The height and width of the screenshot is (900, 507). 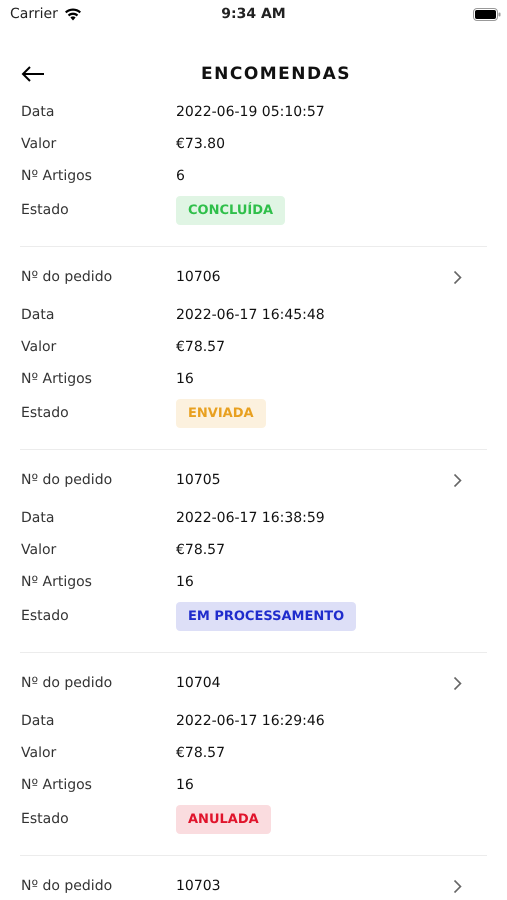 I want to click on battery-icon, so click(x=487, y=14).